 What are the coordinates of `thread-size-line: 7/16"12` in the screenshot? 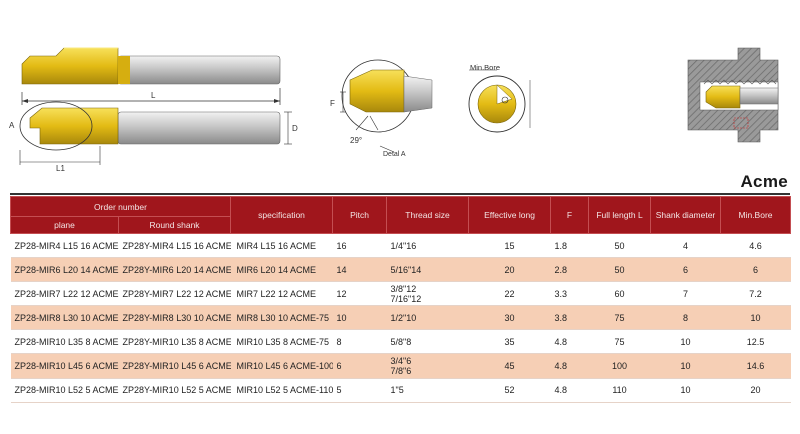 It's located at (406, 298).